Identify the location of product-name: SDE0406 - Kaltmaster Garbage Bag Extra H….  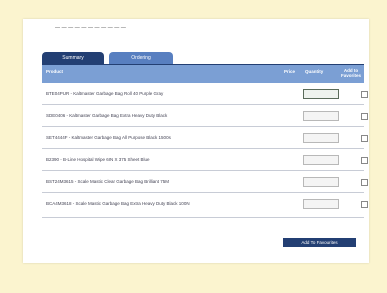
(107, 115).